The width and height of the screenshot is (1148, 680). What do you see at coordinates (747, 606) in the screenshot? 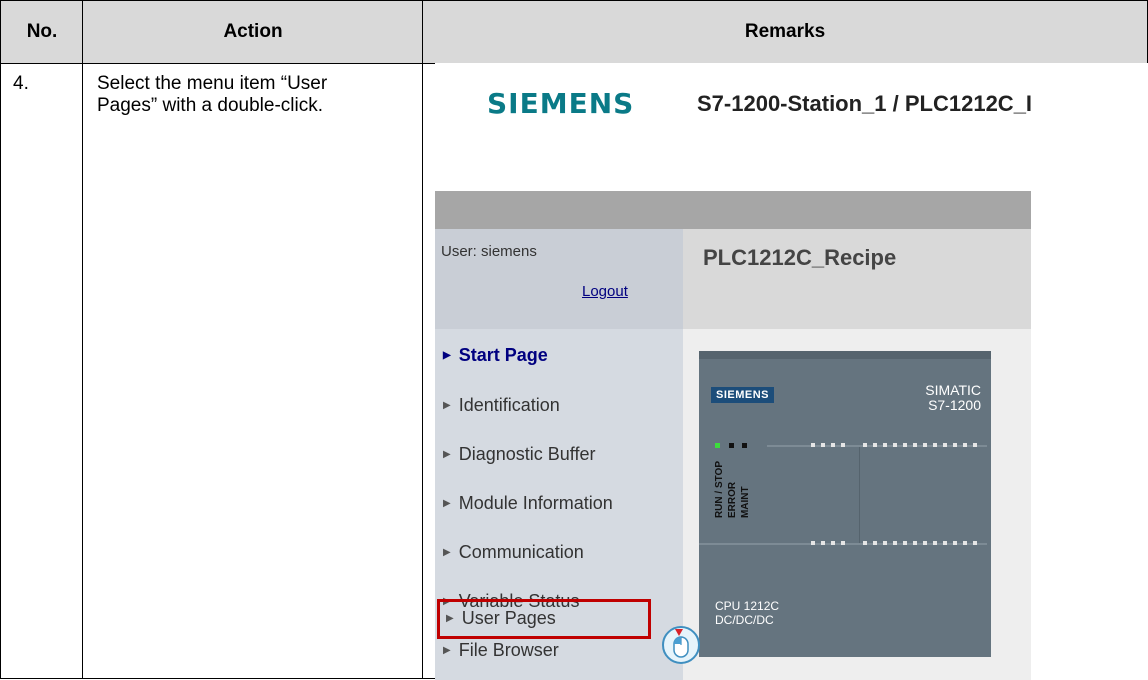
I see `cpu-model-line1: CPU 1212C` at bounding box center [747, 606].